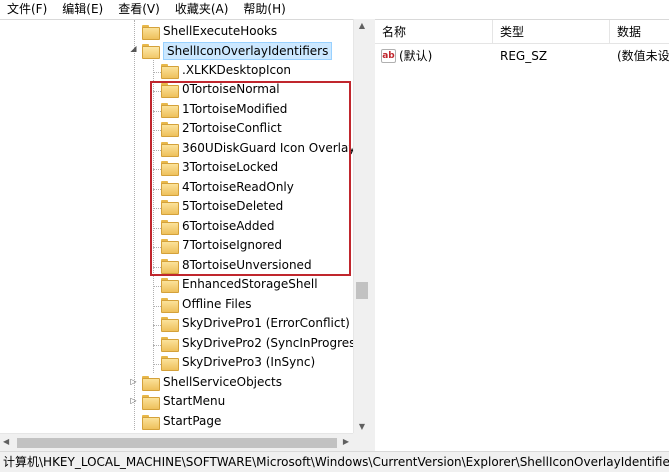  What do you see at coordinates (362, 25) in the screenshot?
I see `scroll-up-icon: ▲` at bounding box center [362, 25].